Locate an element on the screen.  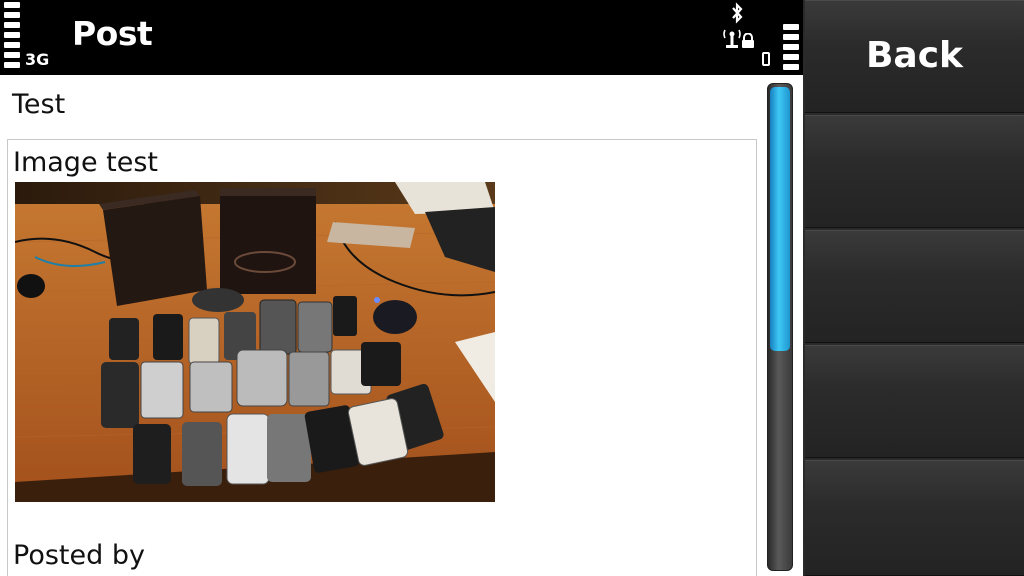
keylock-icon is located at coordinates (748, 40).